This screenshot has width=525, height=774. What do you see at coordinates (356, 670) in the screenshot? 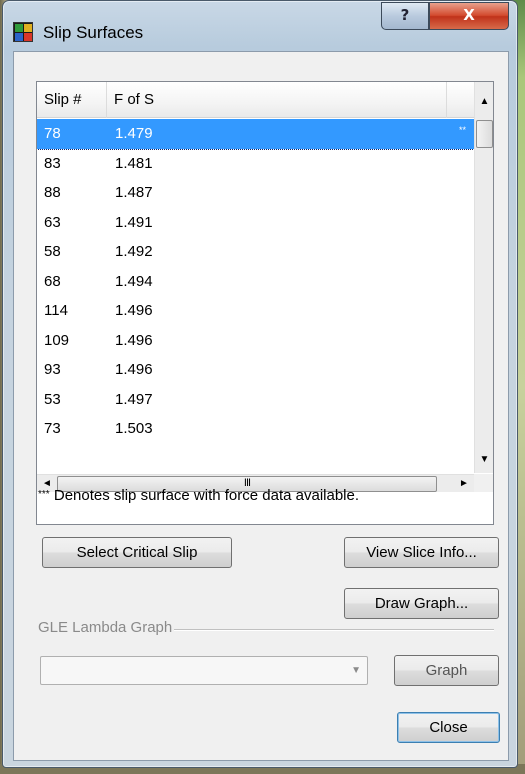
I see `chevron-down-icon: ▼` at bounding box center [356, 670].